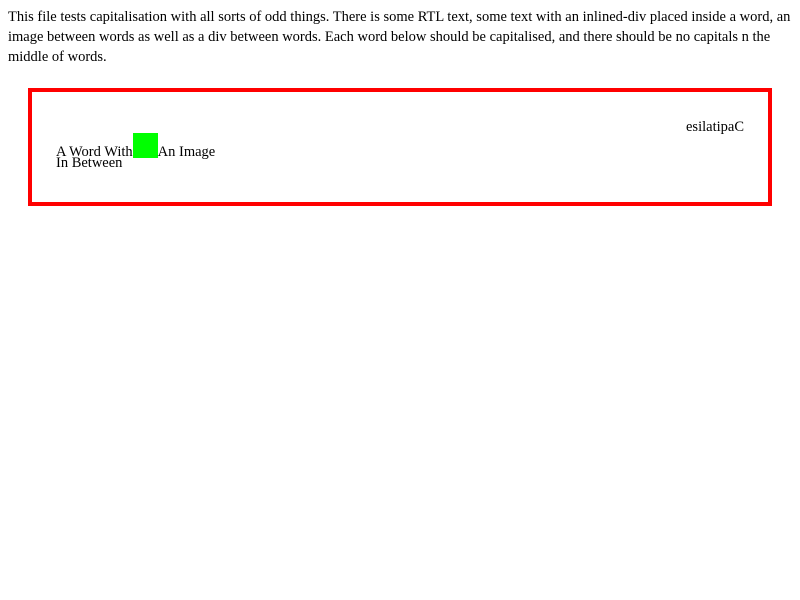 The image size is (800, 600). What do you see at coordinates (186, 152) in the screenshot?
I see `line1-after-image: An Image` at bounding box center [186, 152].